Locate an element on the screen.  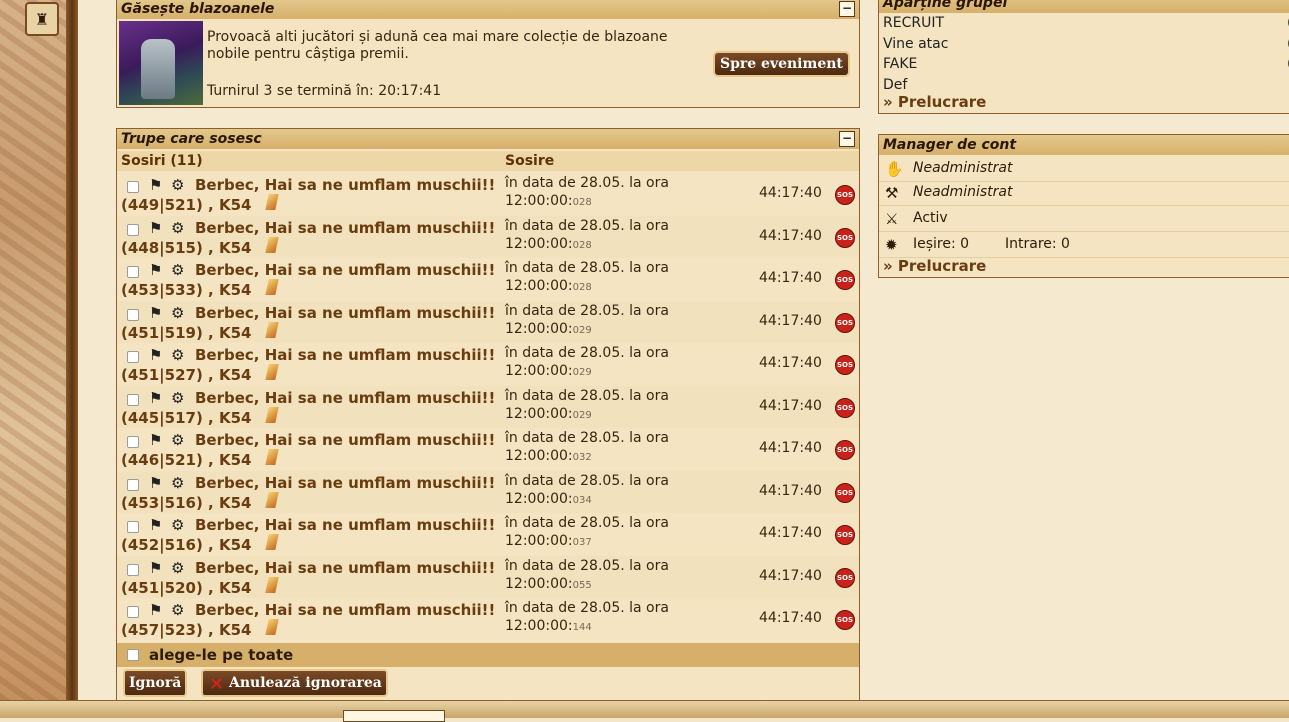
ignore-button: Ignoră is located at coordinates (155, 683).